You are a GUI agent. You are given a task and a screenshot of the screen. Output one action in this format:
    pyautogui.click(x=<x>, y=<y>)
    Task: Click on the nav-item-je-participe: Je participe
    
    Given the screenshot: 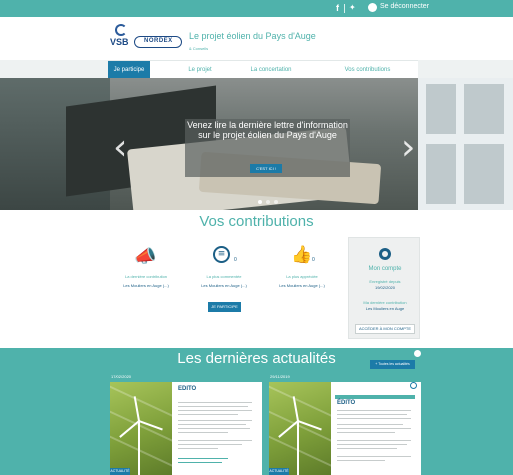 What is the action you would take?
    pyautogui.click(x=129, y=70)
    